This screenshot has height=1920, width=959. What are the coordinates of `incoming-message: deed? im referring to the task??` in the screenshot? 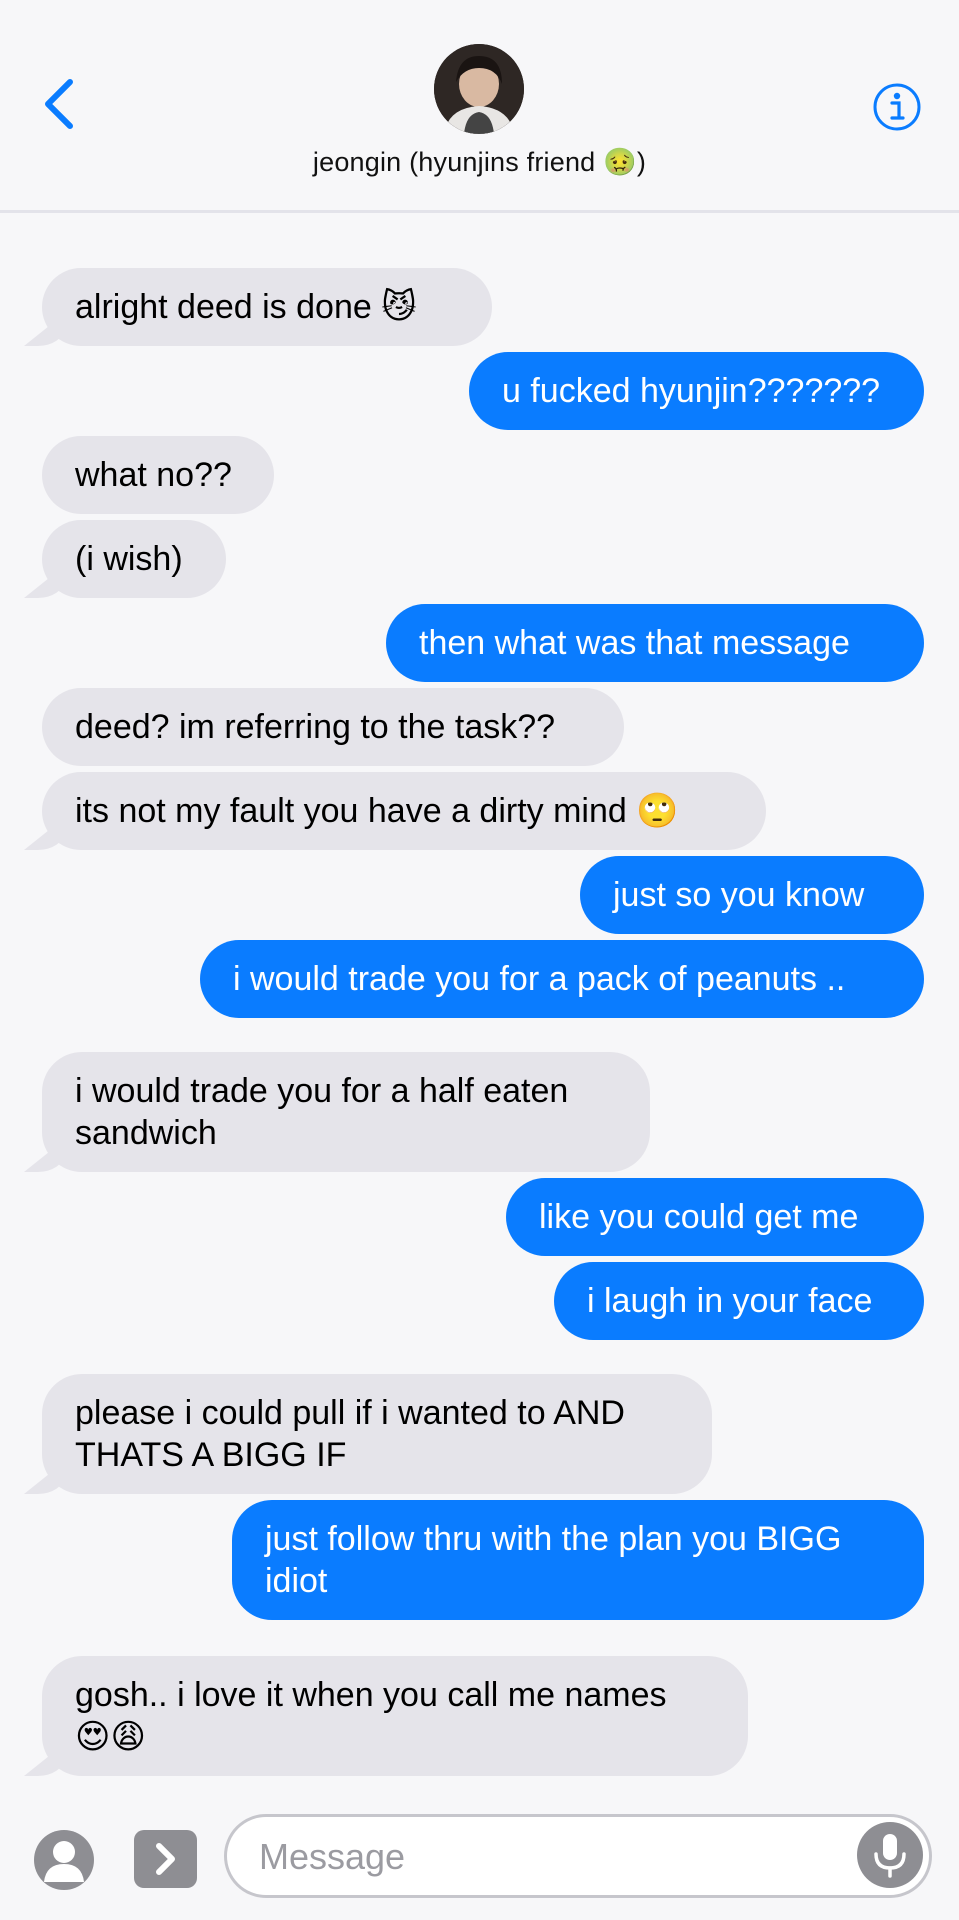 It's located at (333, 727).